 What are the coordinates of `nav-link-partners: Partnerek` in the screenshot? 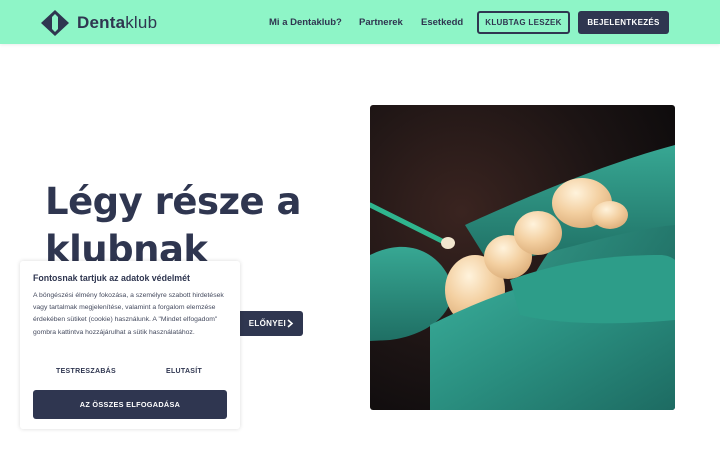 It's located at (381, 22).